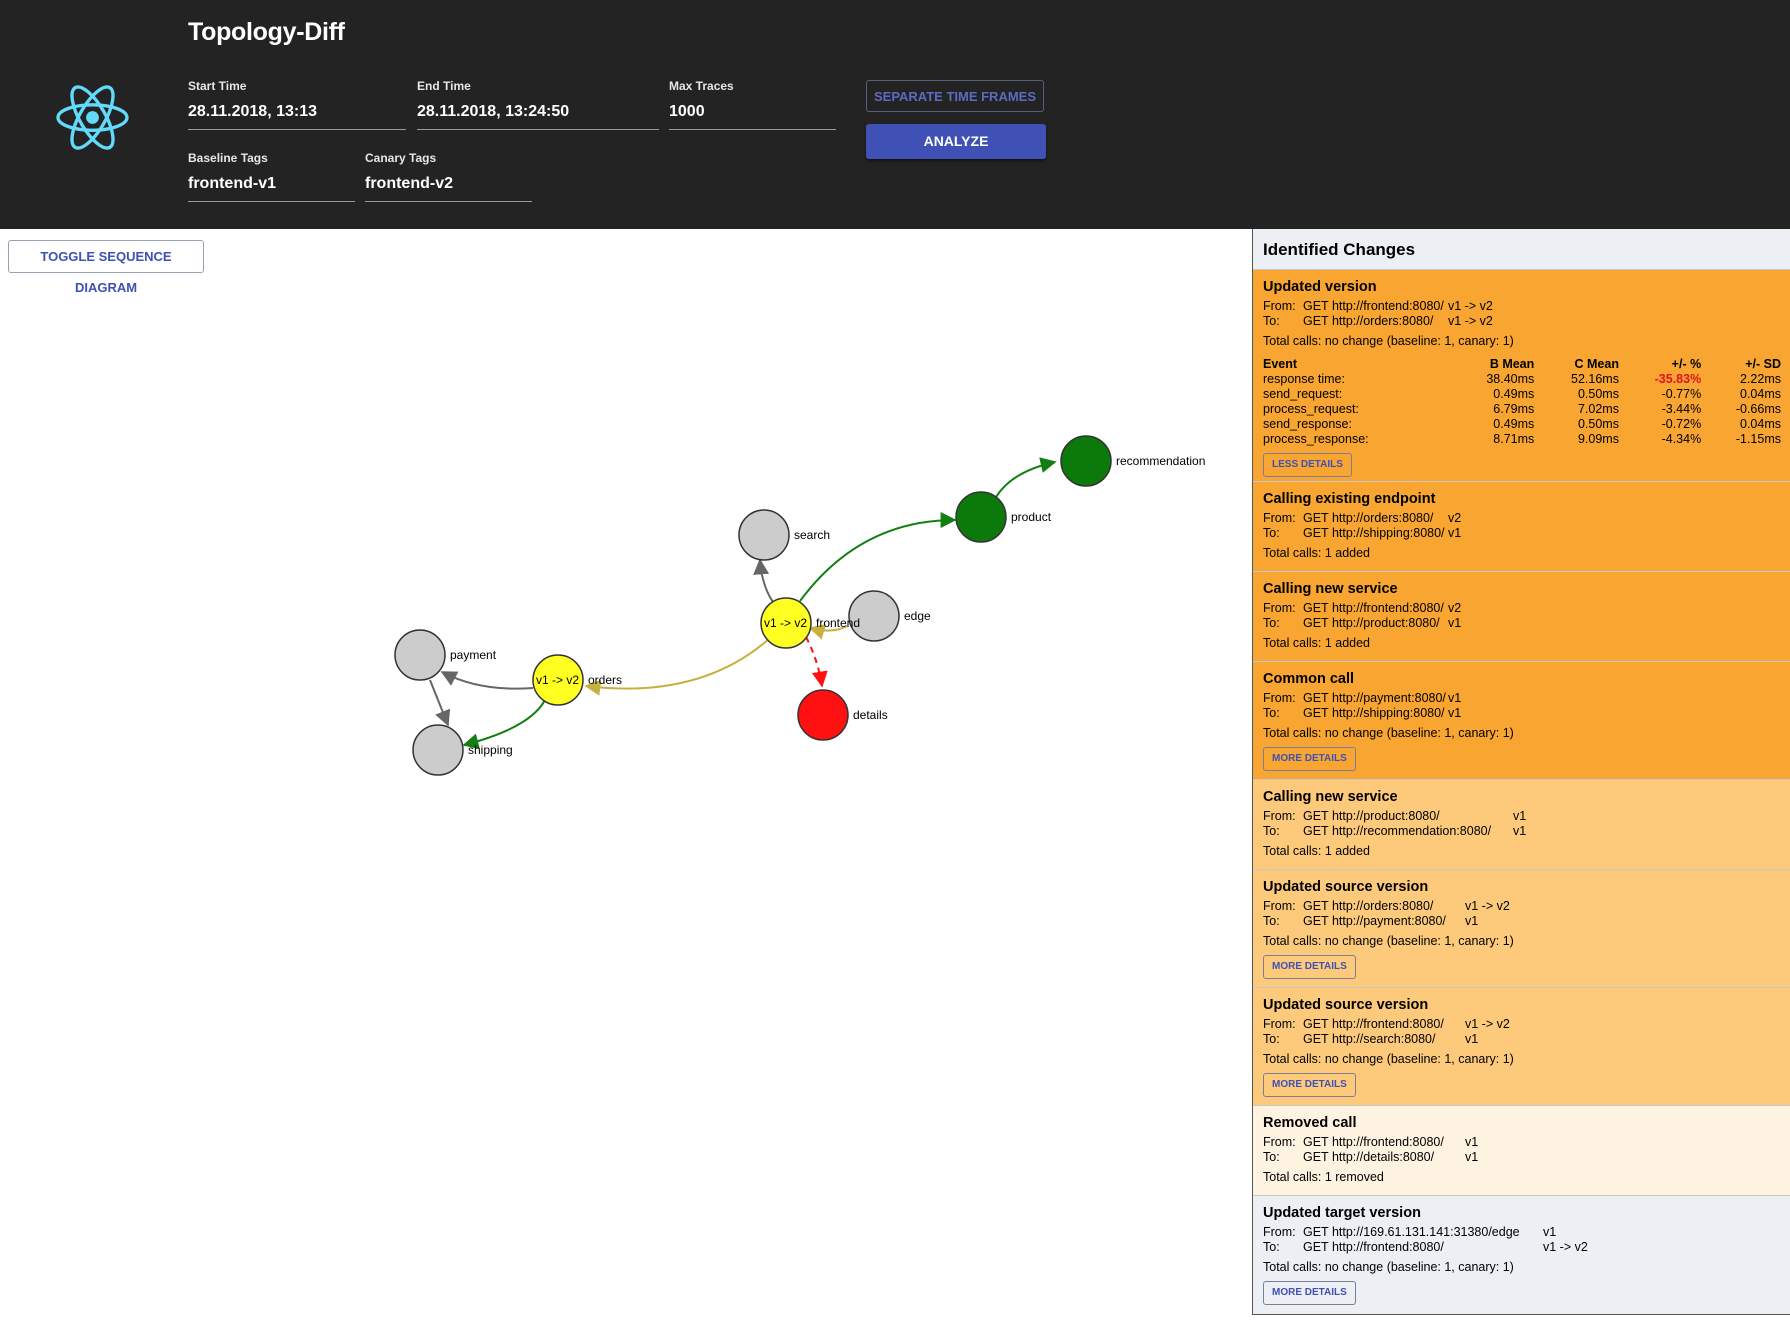 The width and height of the screenshot is (1790, 1321). Describe the element at coordinates (217, 86) in the screenshot. I see `start-time-label: Start Time` at that location.